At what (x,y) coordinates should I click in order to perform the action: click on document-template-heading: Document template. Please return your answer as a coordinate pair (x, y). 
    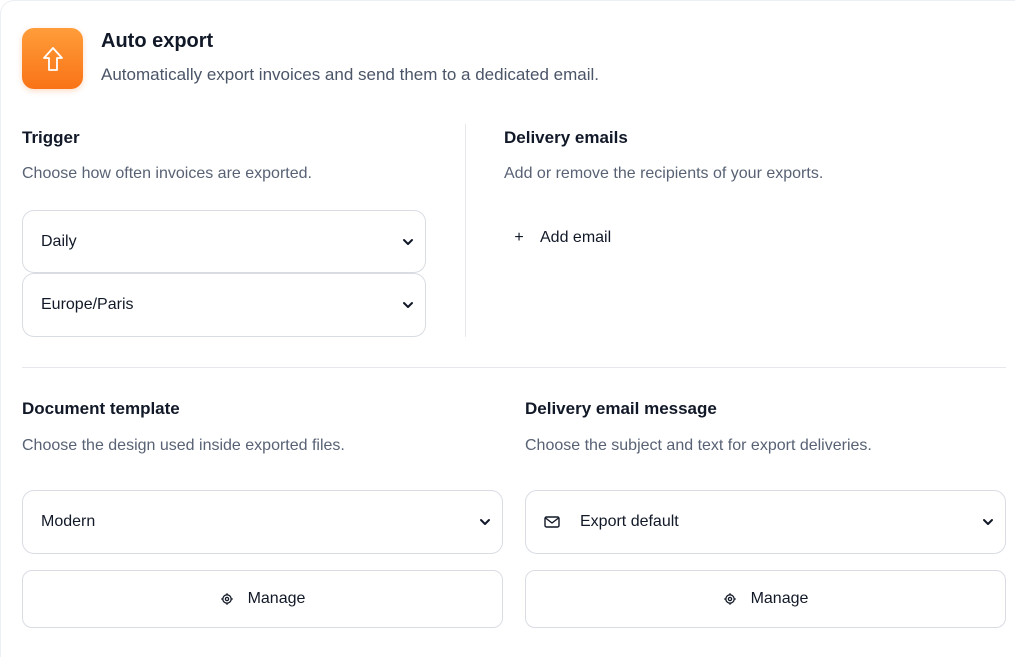
    Looking at the image, I should click on (101, 408).